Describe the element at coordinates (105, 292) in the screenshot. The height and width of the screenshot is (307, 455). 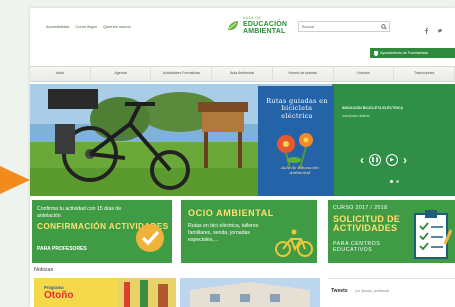
I see `news-thumb-otono: Programa Otoño` at that location.